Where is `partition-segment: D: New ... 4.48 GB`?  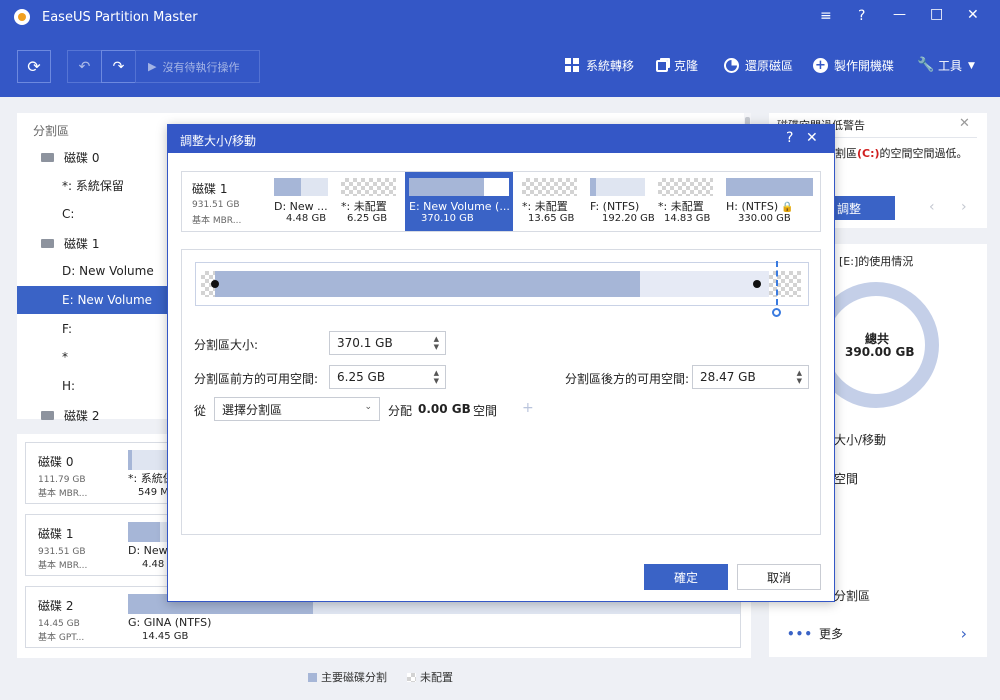 partition-segment: D: New ... 4.48 GB is located at coordinates (301, 201).